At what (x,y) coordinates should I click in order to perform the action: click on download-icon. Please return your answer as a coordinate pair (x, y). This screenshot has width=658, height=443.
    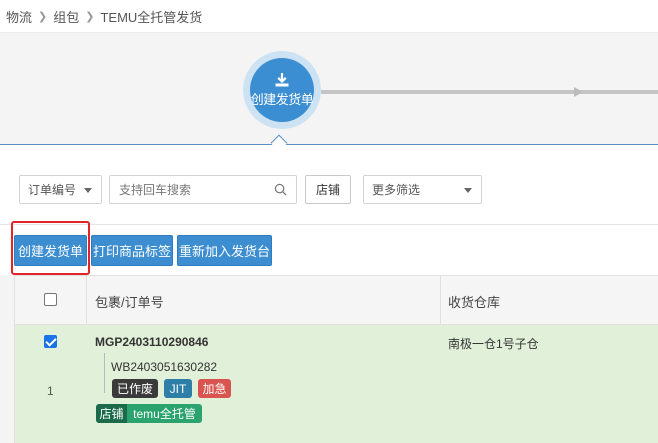
    Looking at the image, I should click on (282, 80).